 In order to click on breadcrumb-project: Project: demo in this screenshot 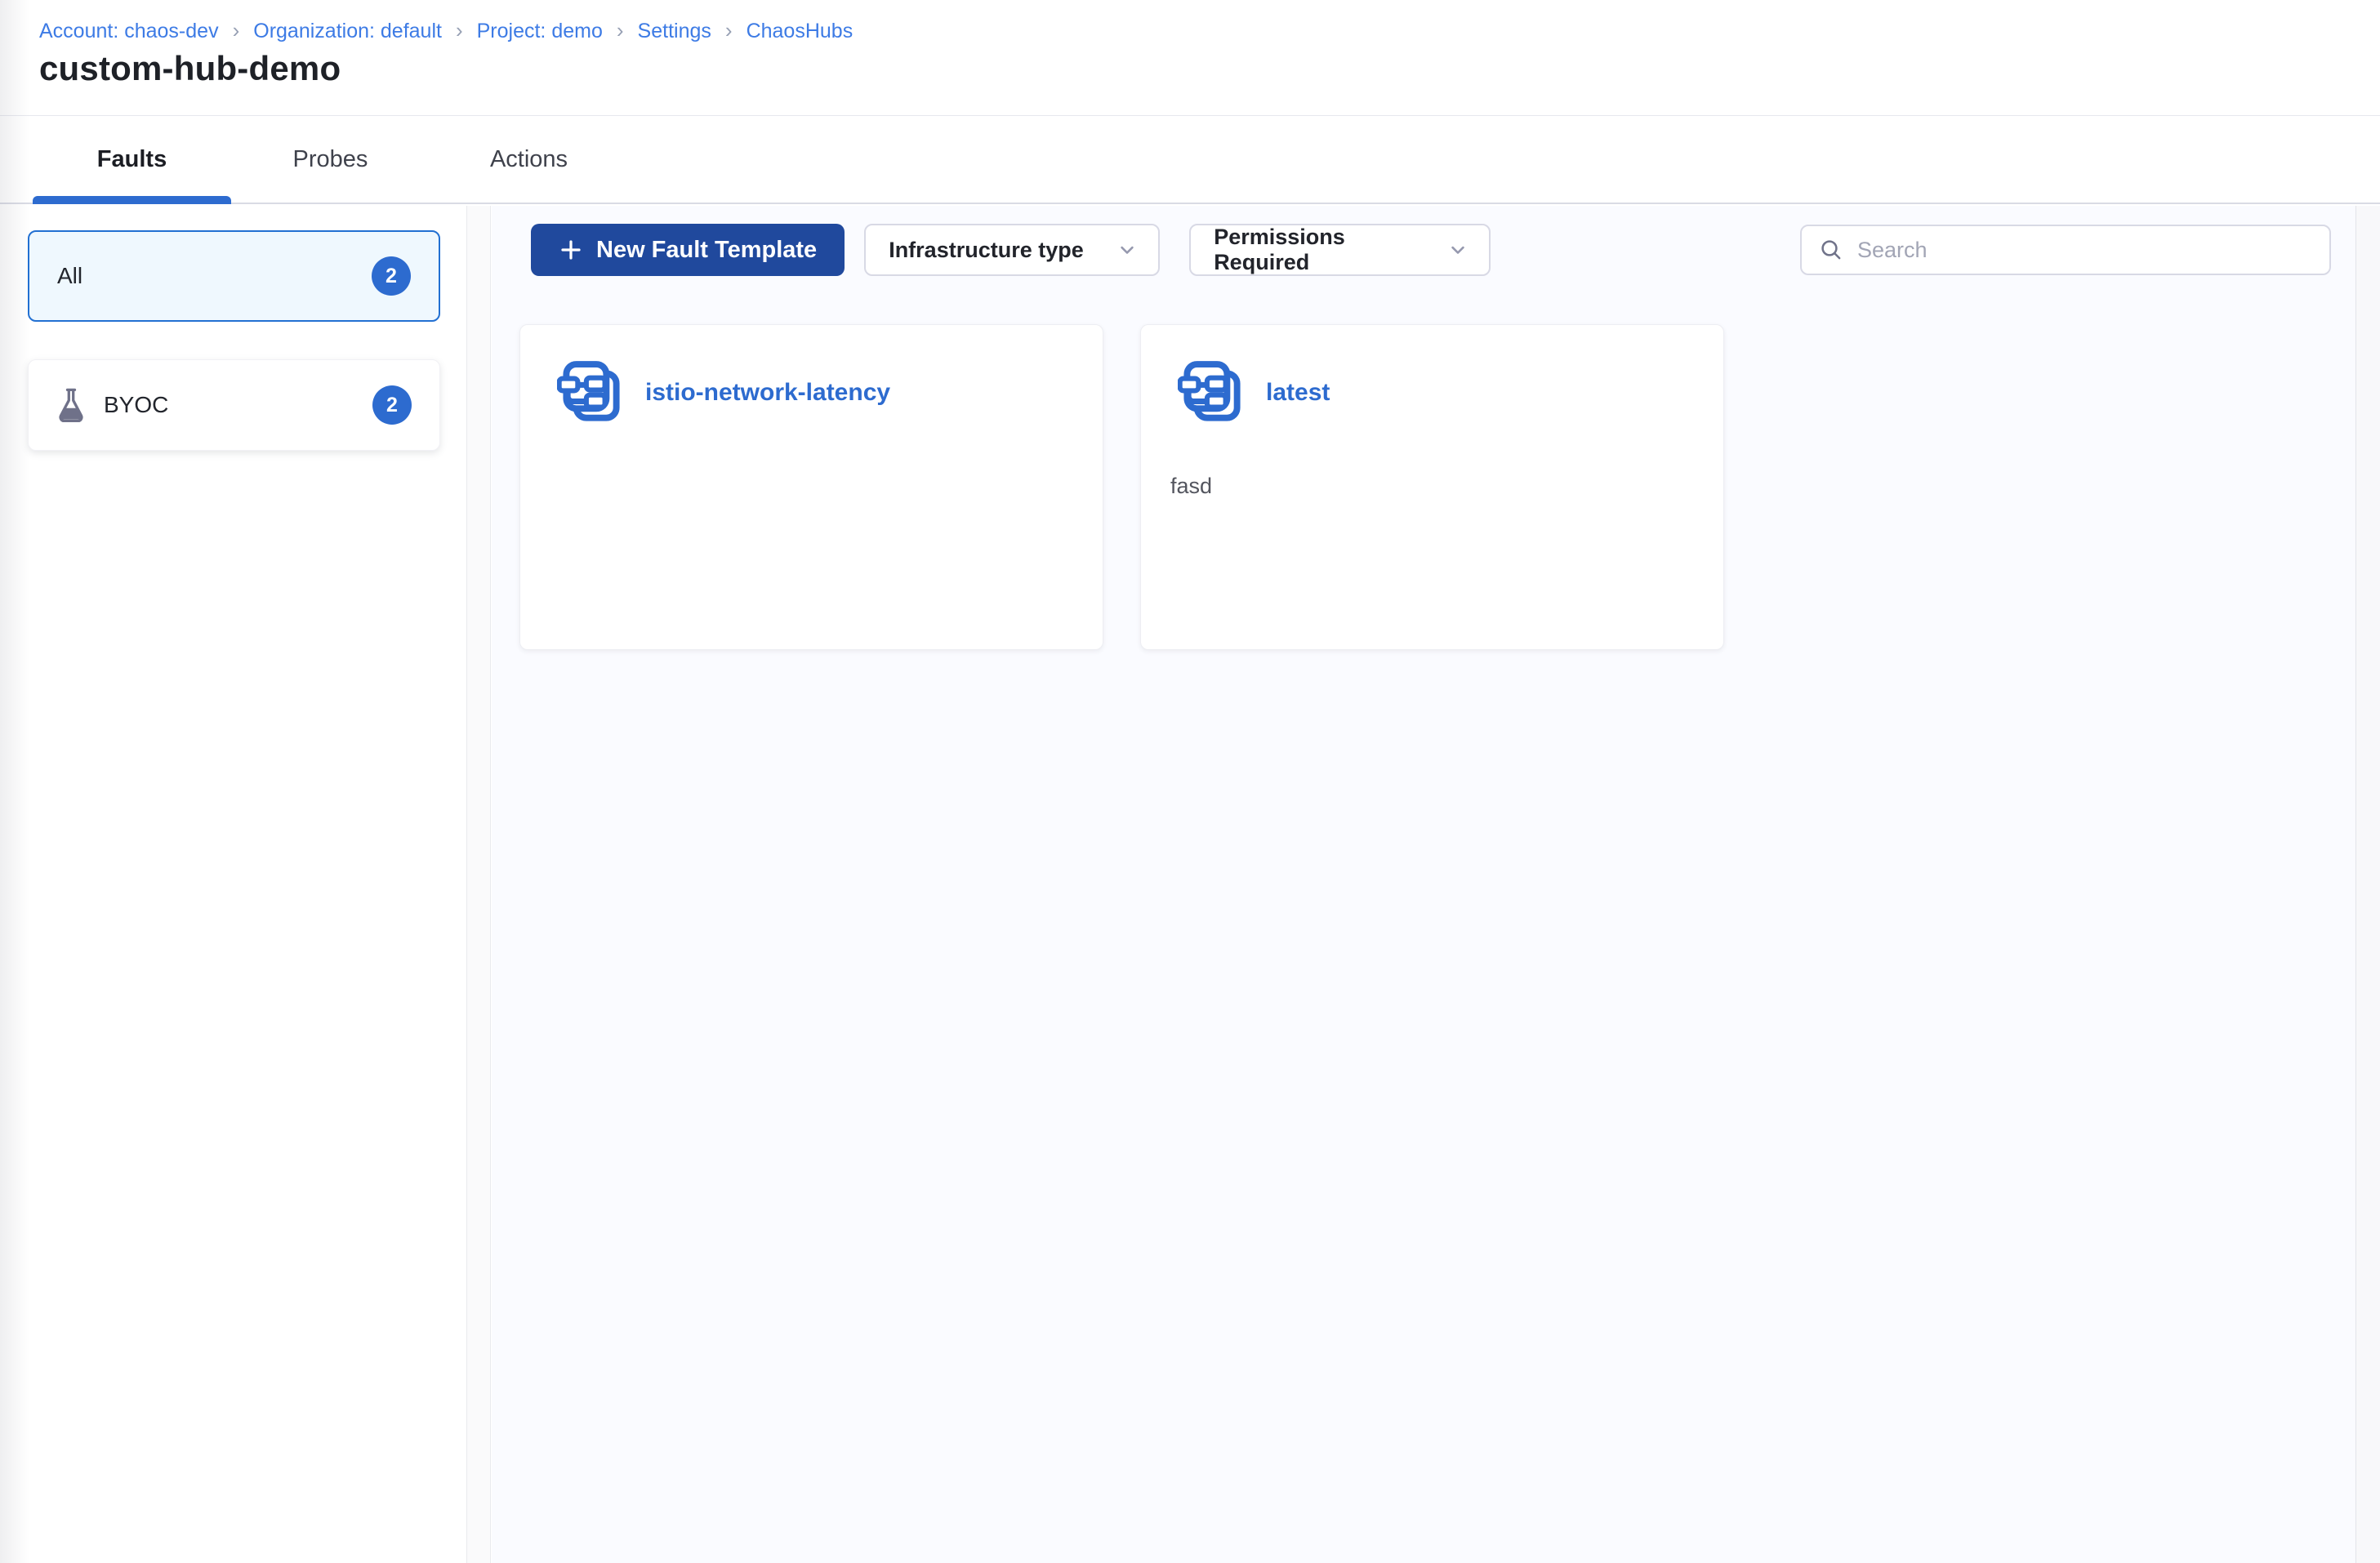, I will do `click(540, 31)`.